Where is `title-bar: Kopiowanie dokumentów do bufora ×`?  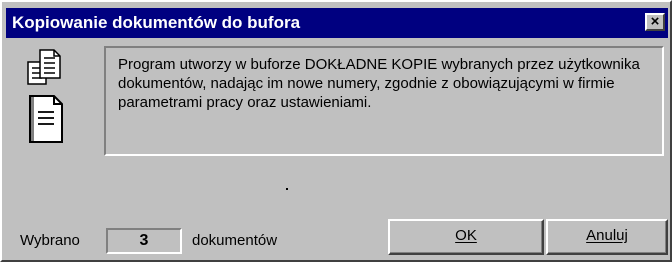
title-bar: Kopiowanie dokumentów do bufora × is located at coordinates (337, 23).